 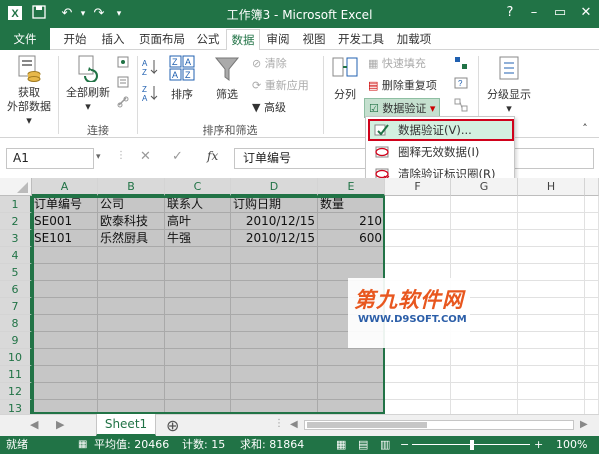 What do you see at coordinates (243, 40) in the screenshot?
I see `tab-data: 数据` at bounding box center [243, 40].